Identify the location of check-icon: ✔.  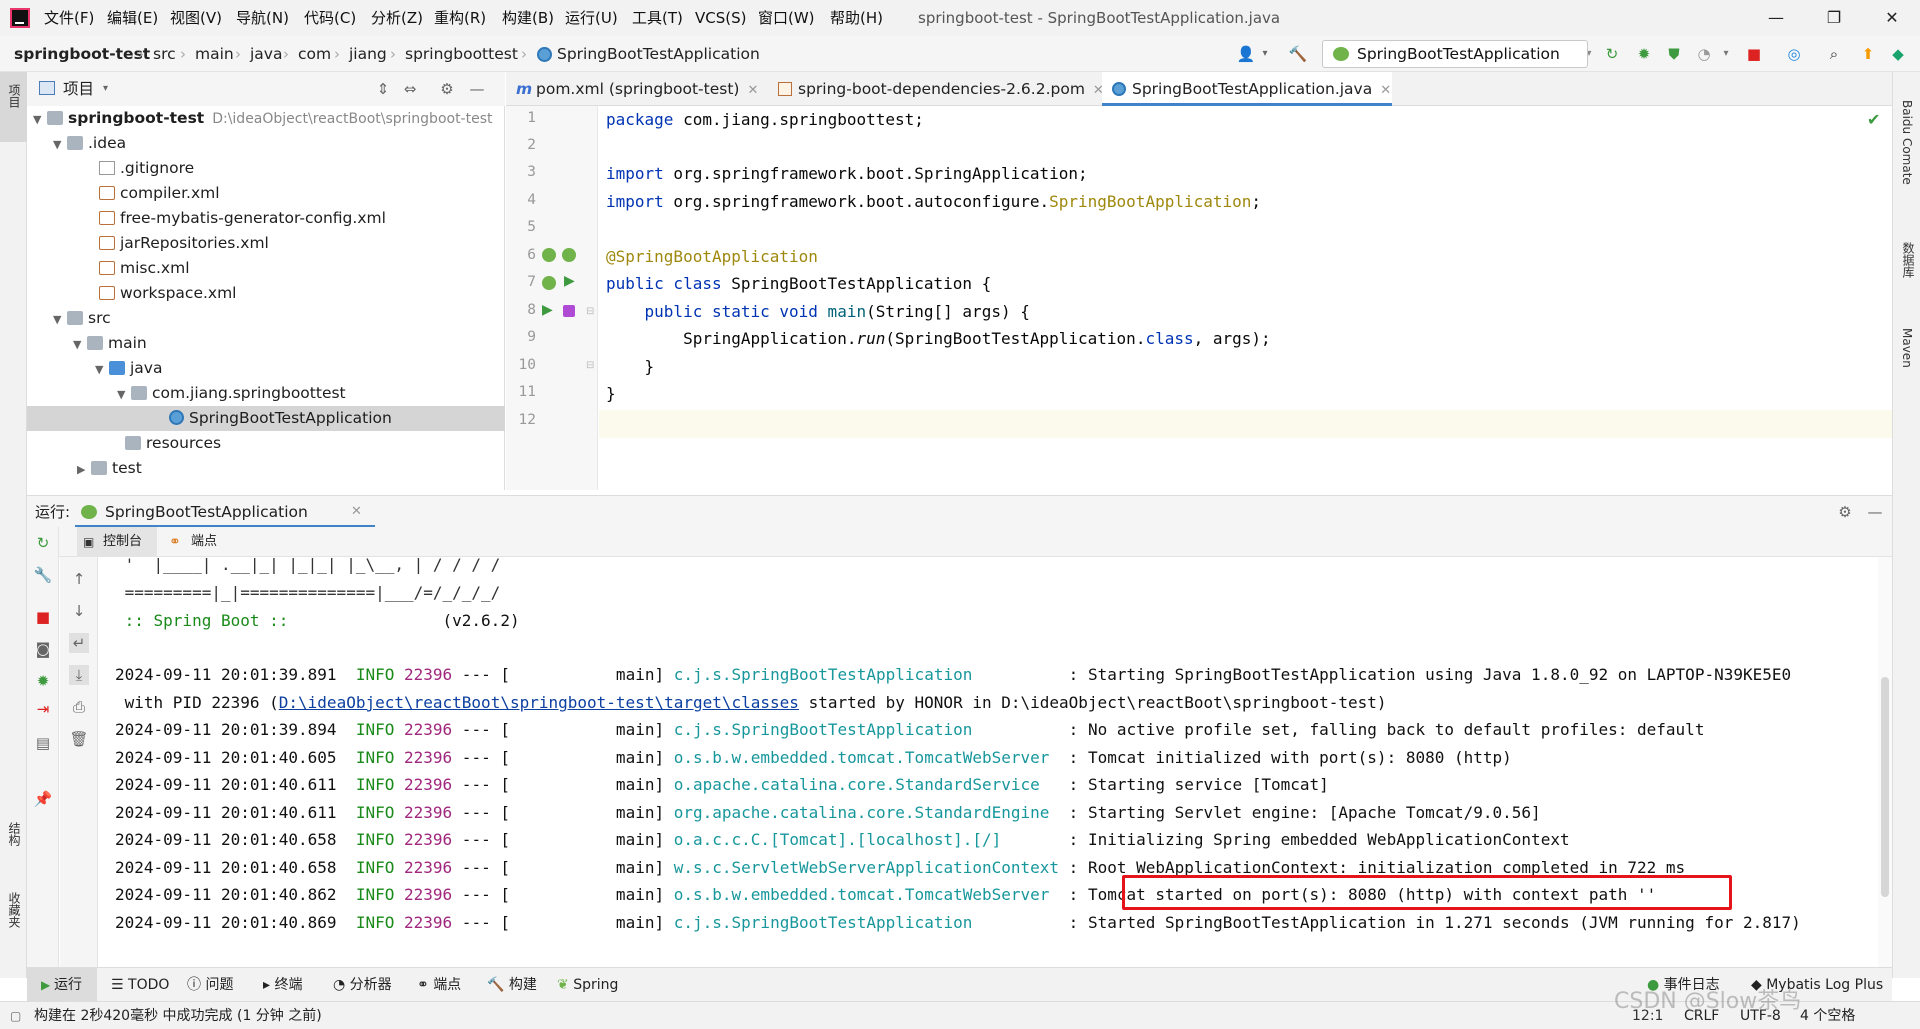
(1873, 119).